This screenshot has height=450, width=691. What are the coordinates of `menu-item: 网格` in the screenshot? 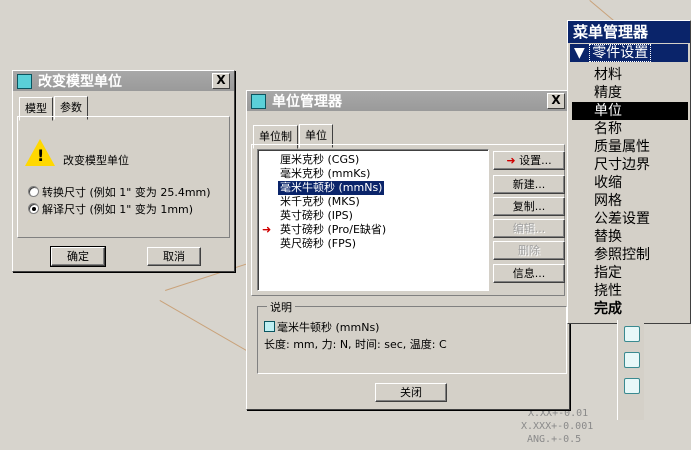 It's located at (608, 201).